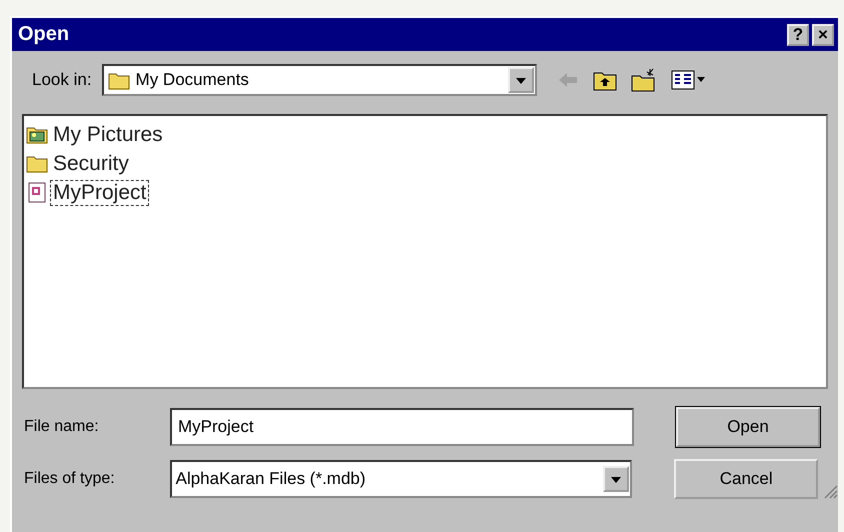  What do you see at coordinates (62, 80) in the screenshot?
I see `look-in-label: Look in:` at bounding box center [62, 80].